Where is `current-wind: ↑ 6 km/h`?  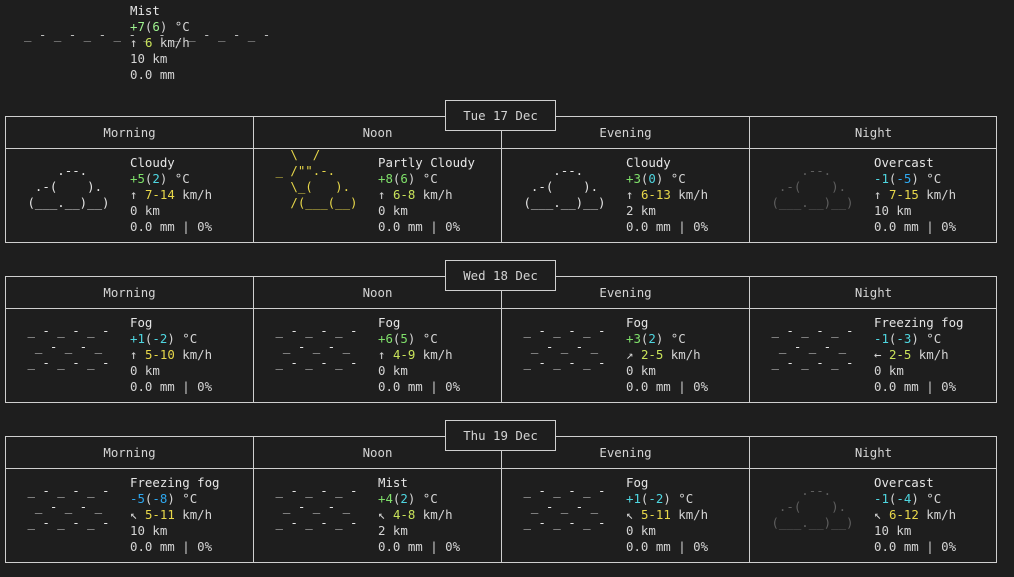
current-wind: ↑ 6 km/h is located at coordinates (160, 42).